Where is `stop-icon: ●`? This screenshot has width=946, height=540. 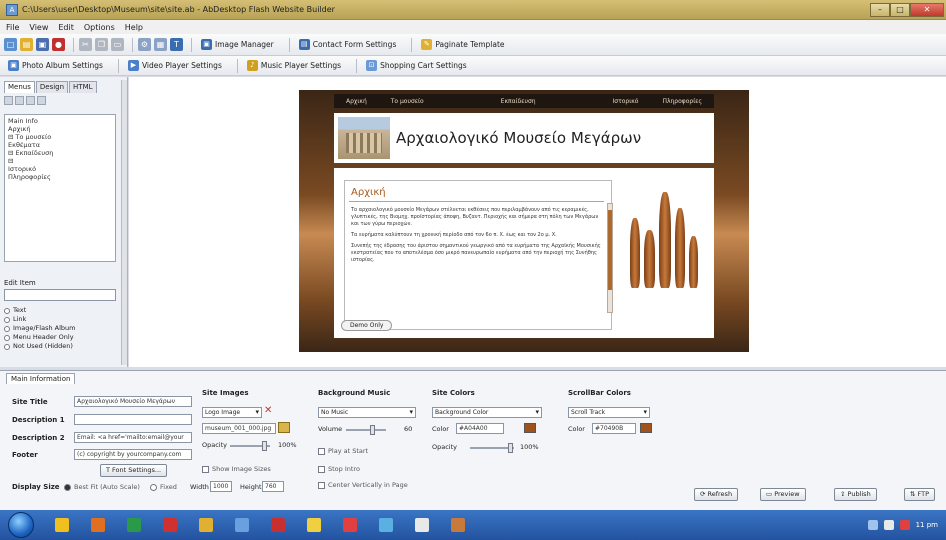
stop-icon: ● is located at coordinates (58, 44).